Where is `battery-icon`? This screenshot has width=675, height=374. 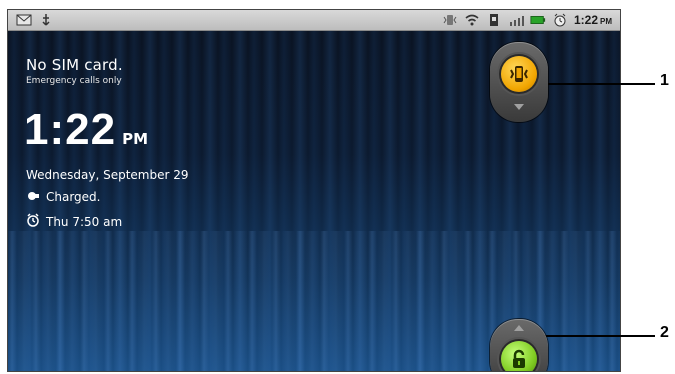
battery-icon is located at coordinates (538, 20).